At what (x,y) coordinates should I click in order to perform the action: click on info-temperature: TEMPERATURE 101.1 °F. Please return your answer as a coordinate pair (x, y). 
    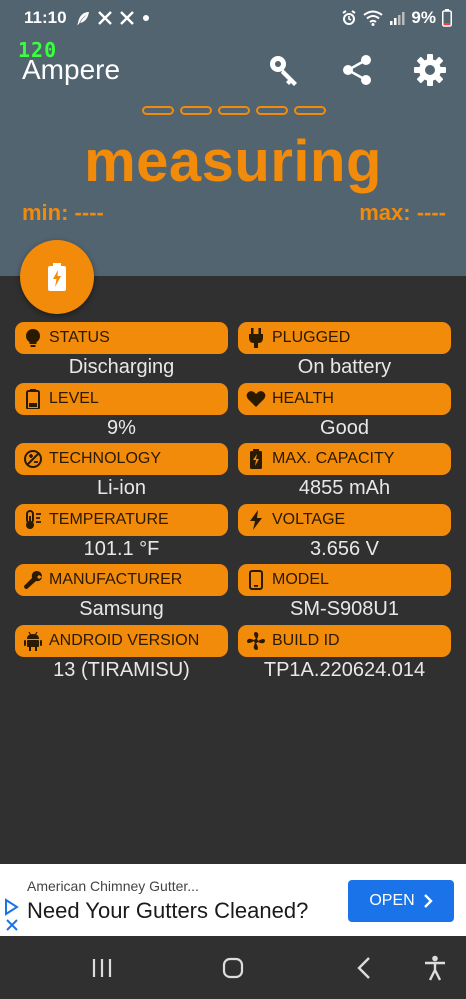
    Looking at the image, I should click on (121, 534).